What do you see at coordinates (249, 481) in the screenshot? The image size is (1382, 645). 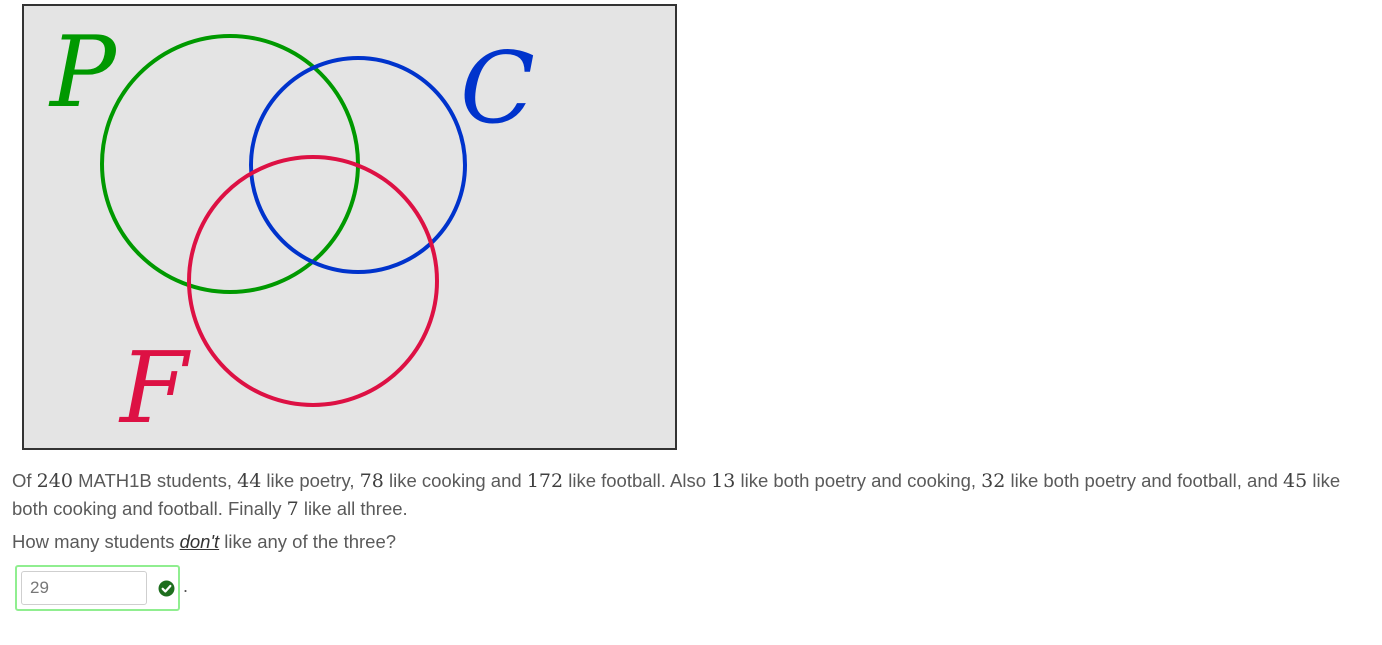 I see `poetry-number: 44` at bounding box center [249, 481].